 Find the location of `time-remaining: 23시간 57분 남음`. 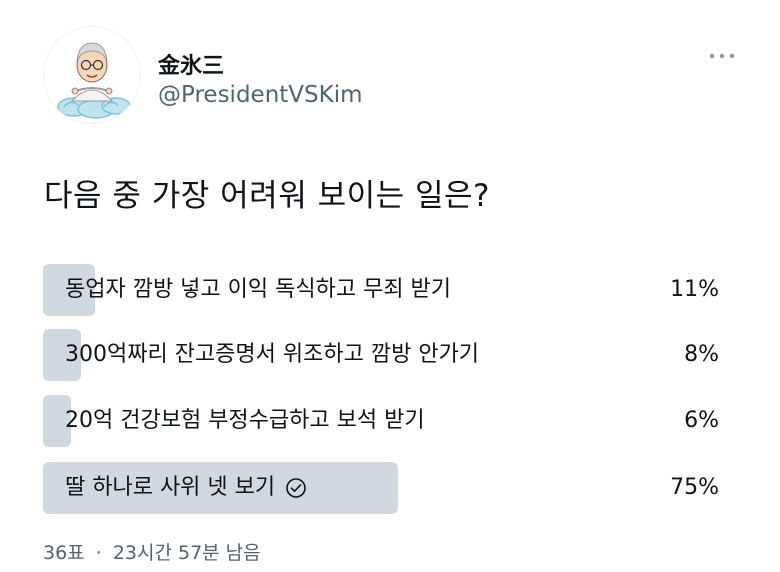

time-remaining: 23시간 57분 남음 is located at coordinates (186, 553).